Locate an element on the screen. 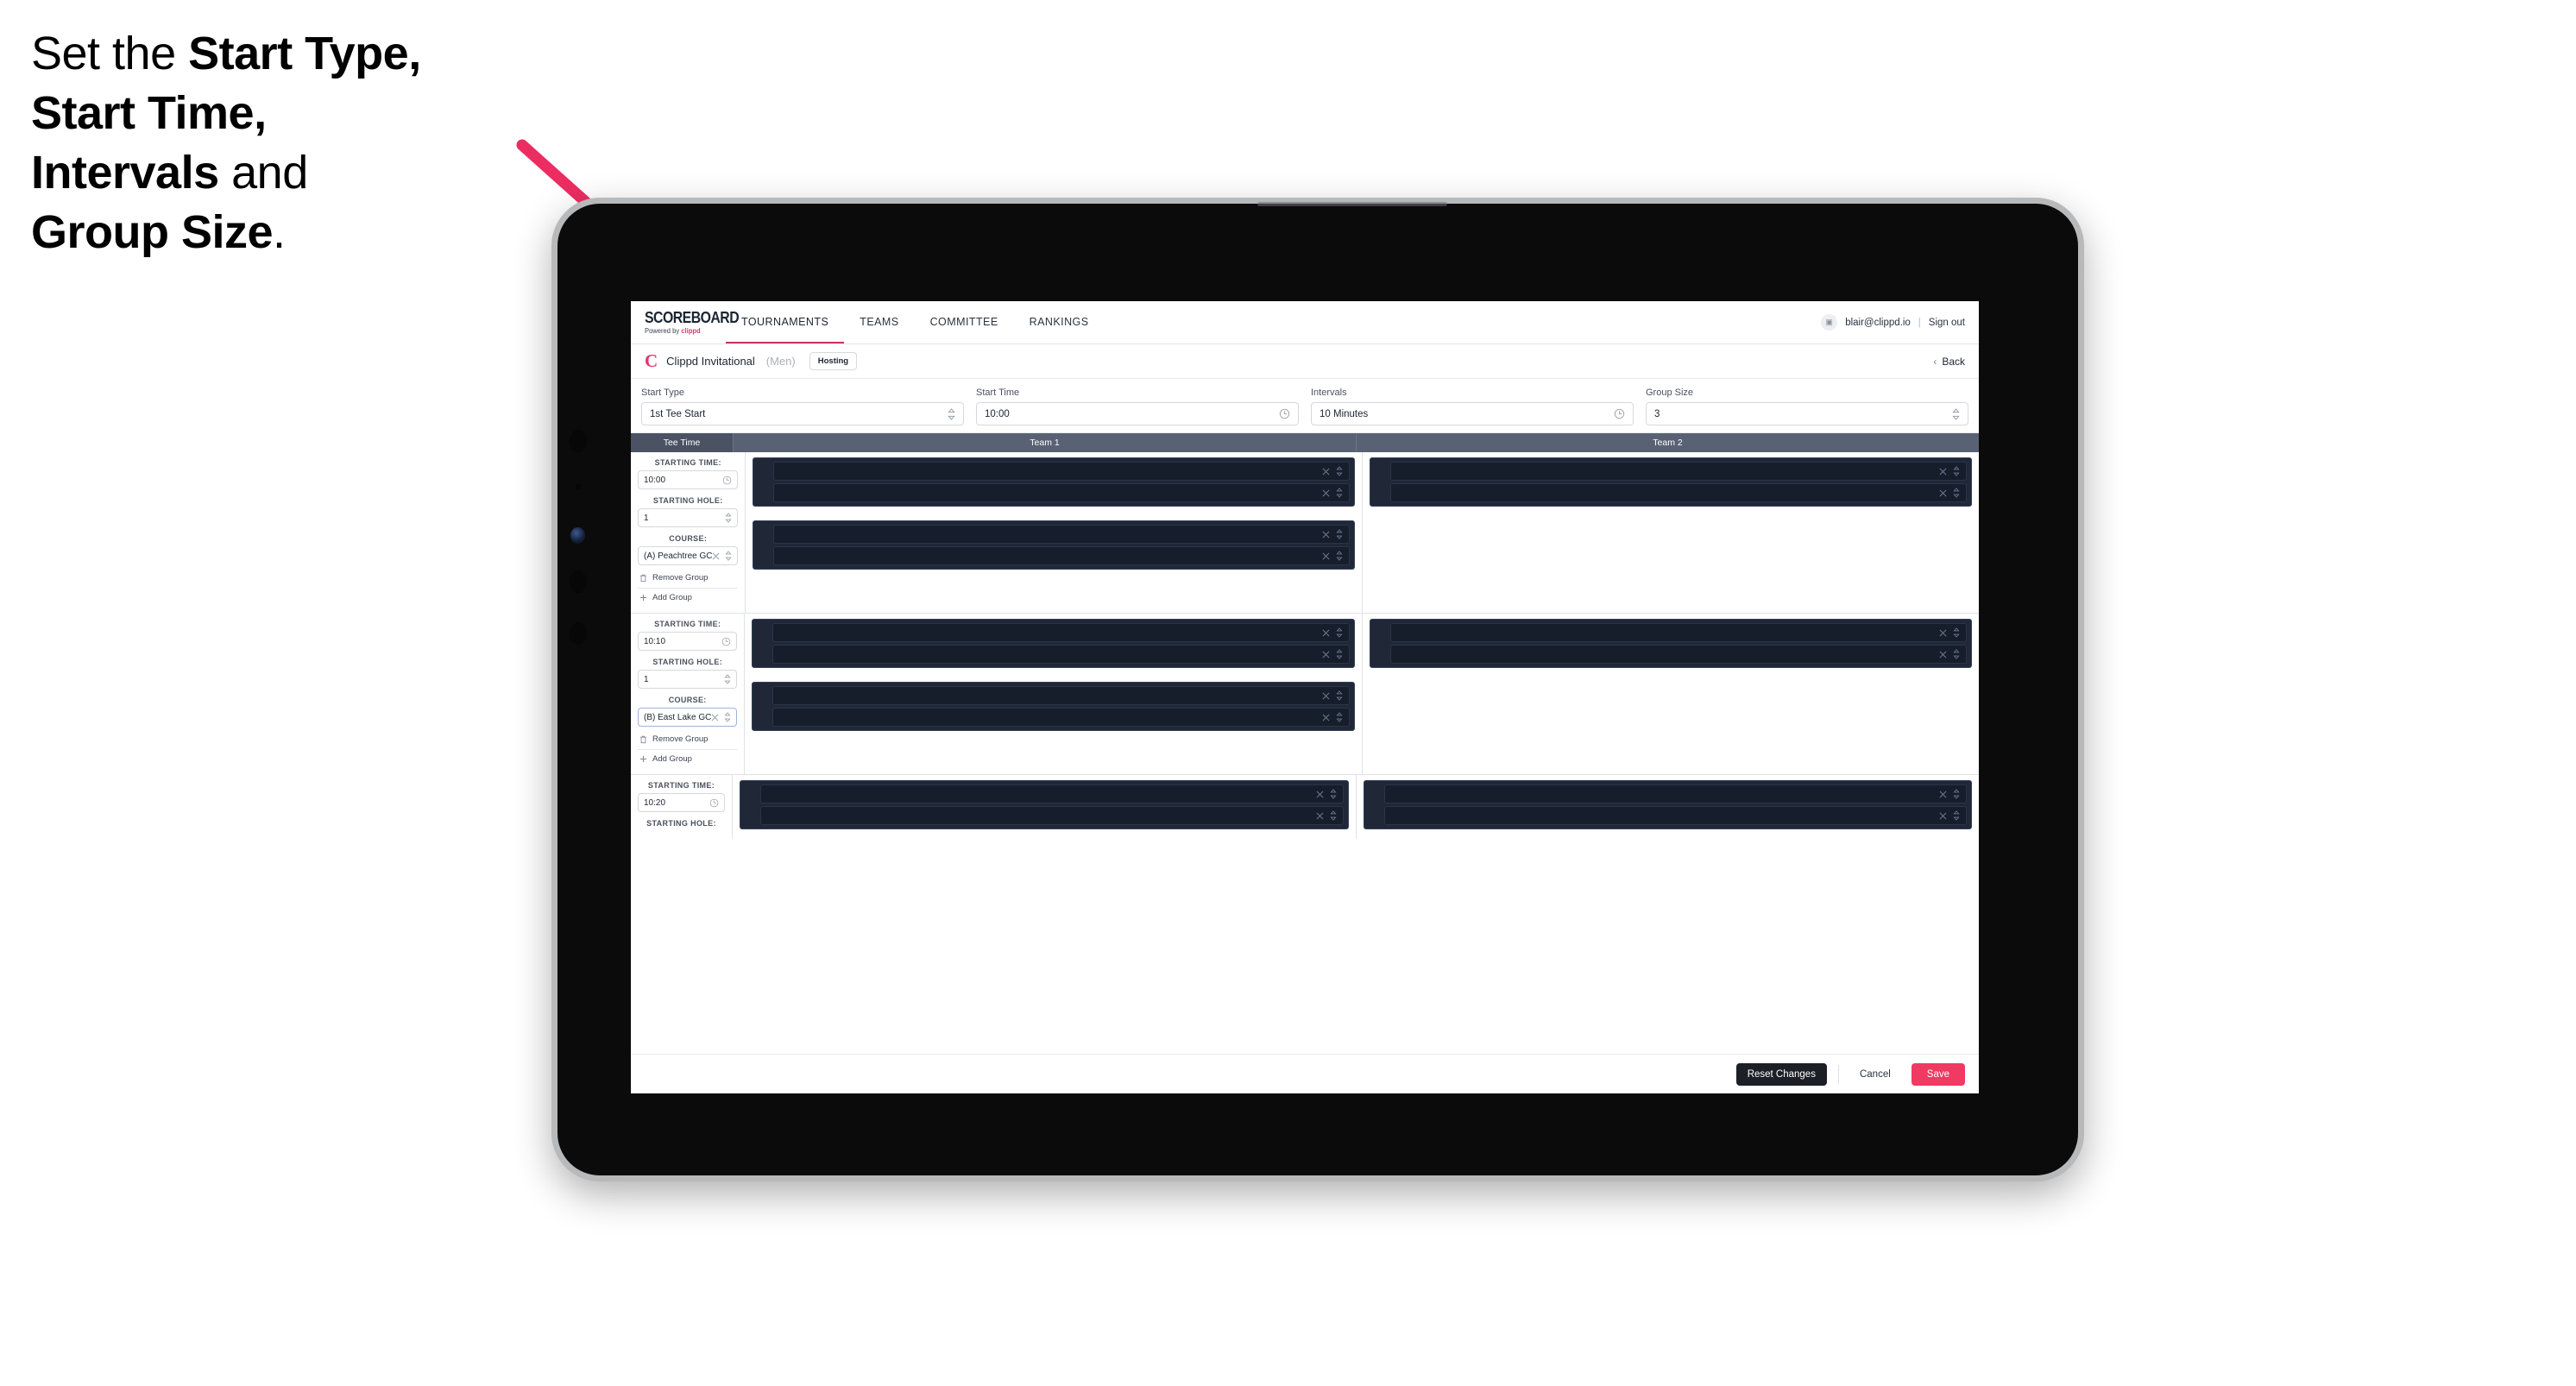 The width and height of the screenshot is (2576, 1386). headline-bold-start-time: Start Time, is located at coordinates (149, 114).